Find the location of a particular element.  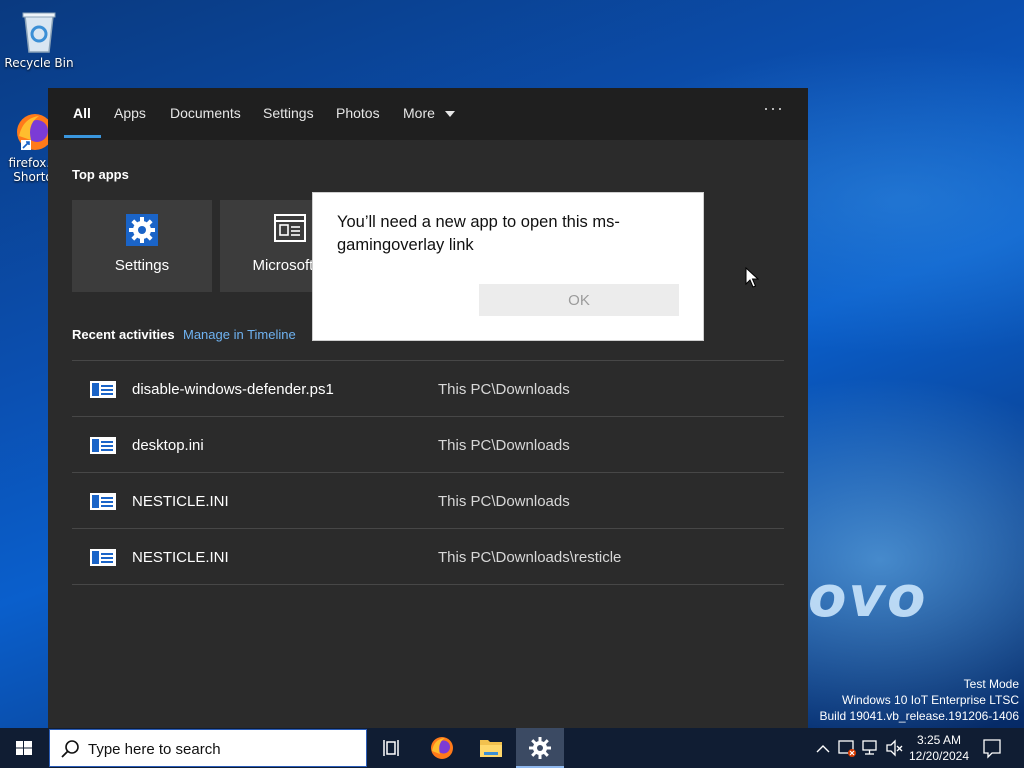

tab-settings: Settings is located at coordinates (288, 113).